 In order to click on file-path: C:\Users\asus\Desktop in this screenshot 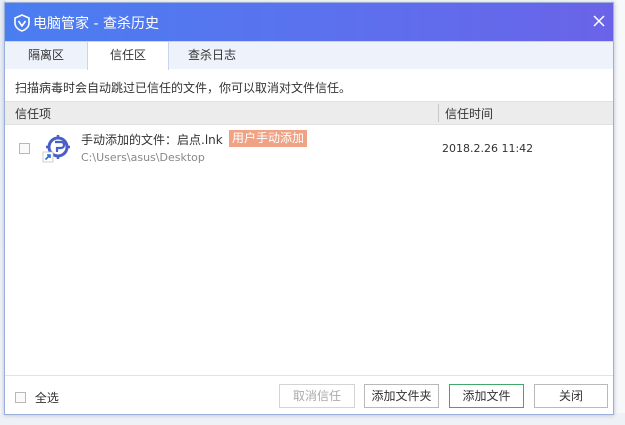, I will do `click(143, 157)`.